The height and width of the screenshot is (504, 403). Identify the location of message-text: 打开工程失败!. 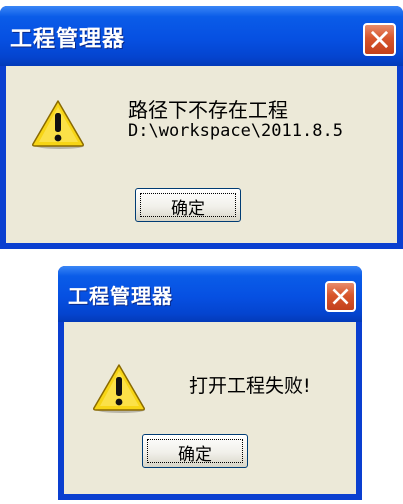
(250, 386).